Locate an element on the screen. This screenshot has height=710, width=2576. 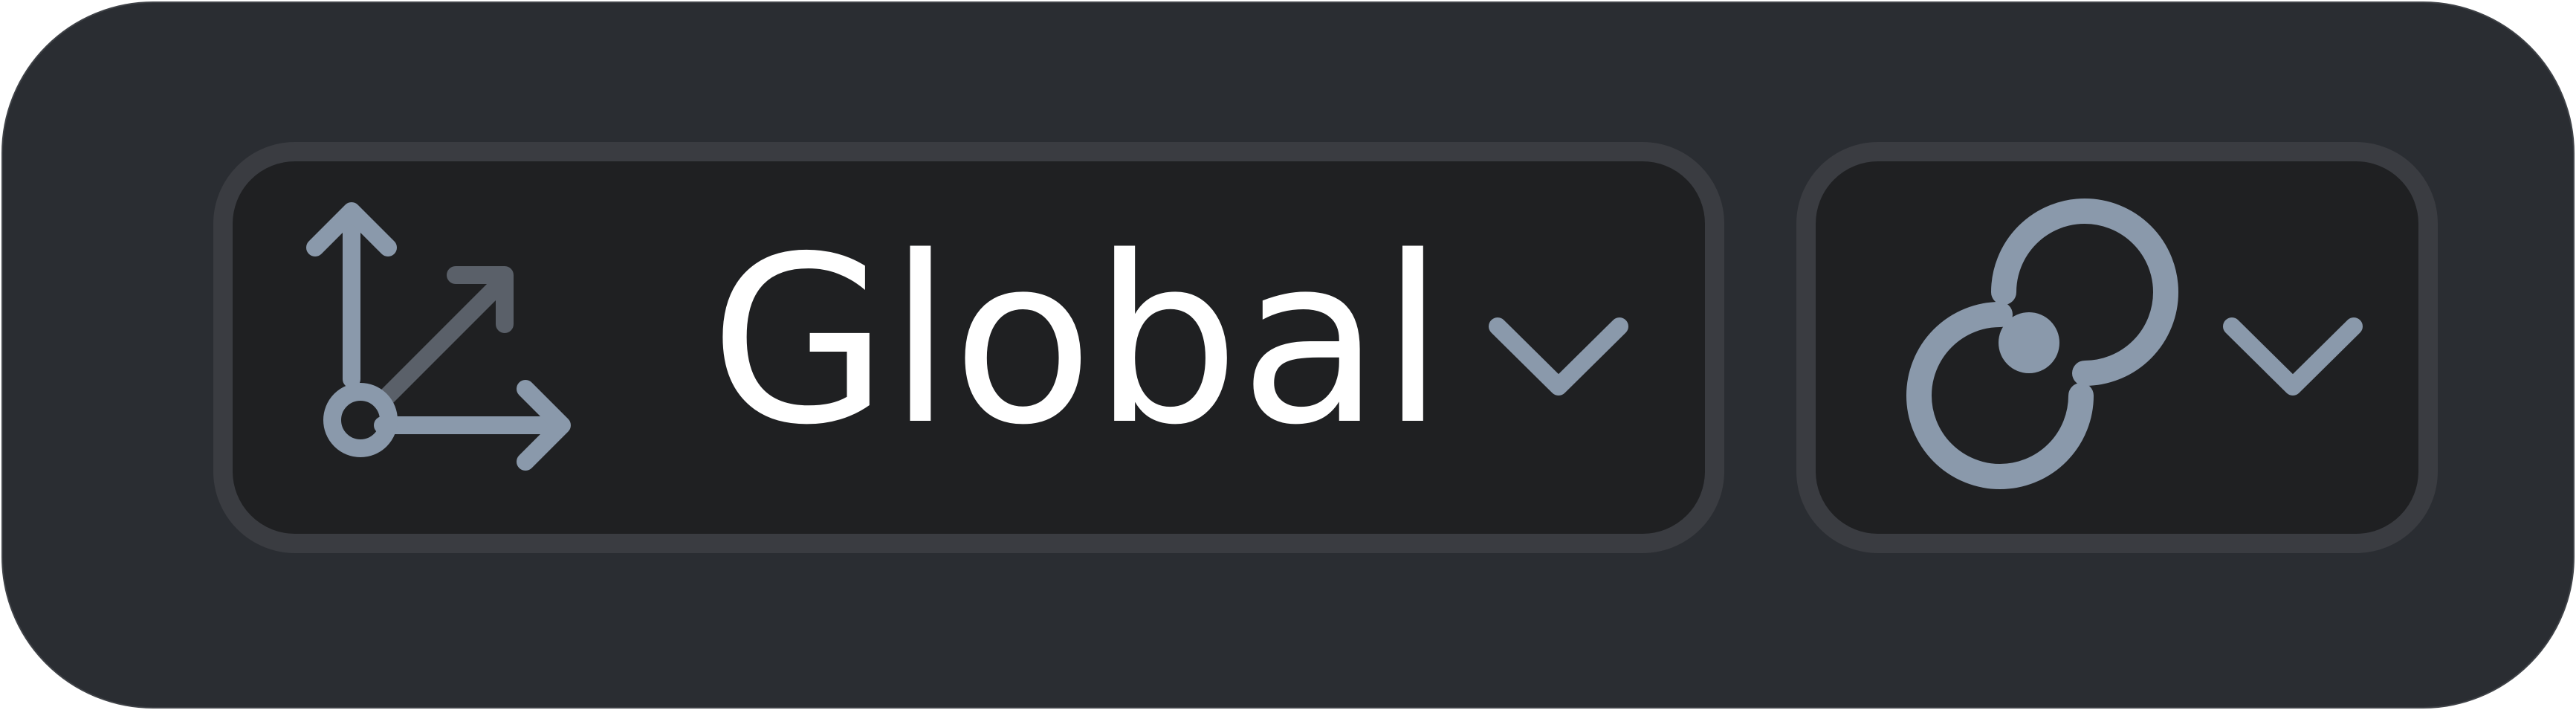
transform-orientation-label: Global is located at coordinates (1077, 341).